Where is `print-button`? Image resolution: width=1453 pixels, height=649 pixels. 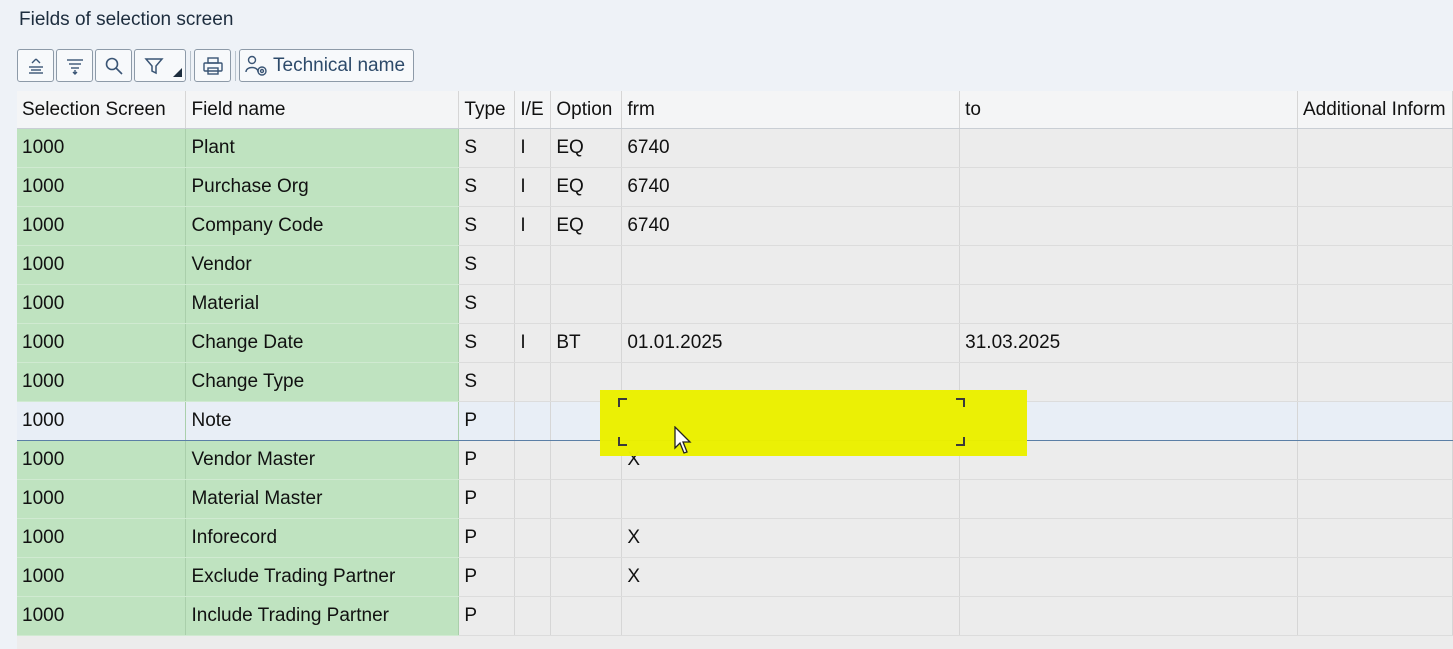 print-button is located at coordinates (212, 65).